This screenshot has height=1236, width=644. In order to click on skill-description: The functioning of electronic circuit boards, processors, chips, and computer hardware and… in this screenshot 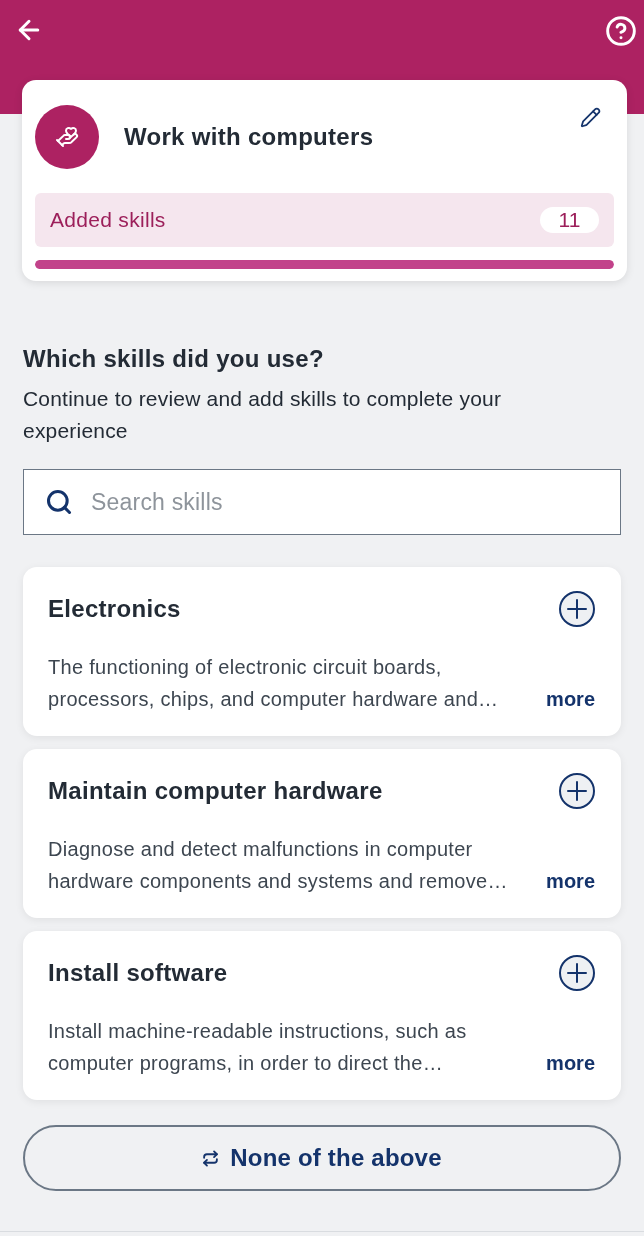, I will do `click(274, 683)`.